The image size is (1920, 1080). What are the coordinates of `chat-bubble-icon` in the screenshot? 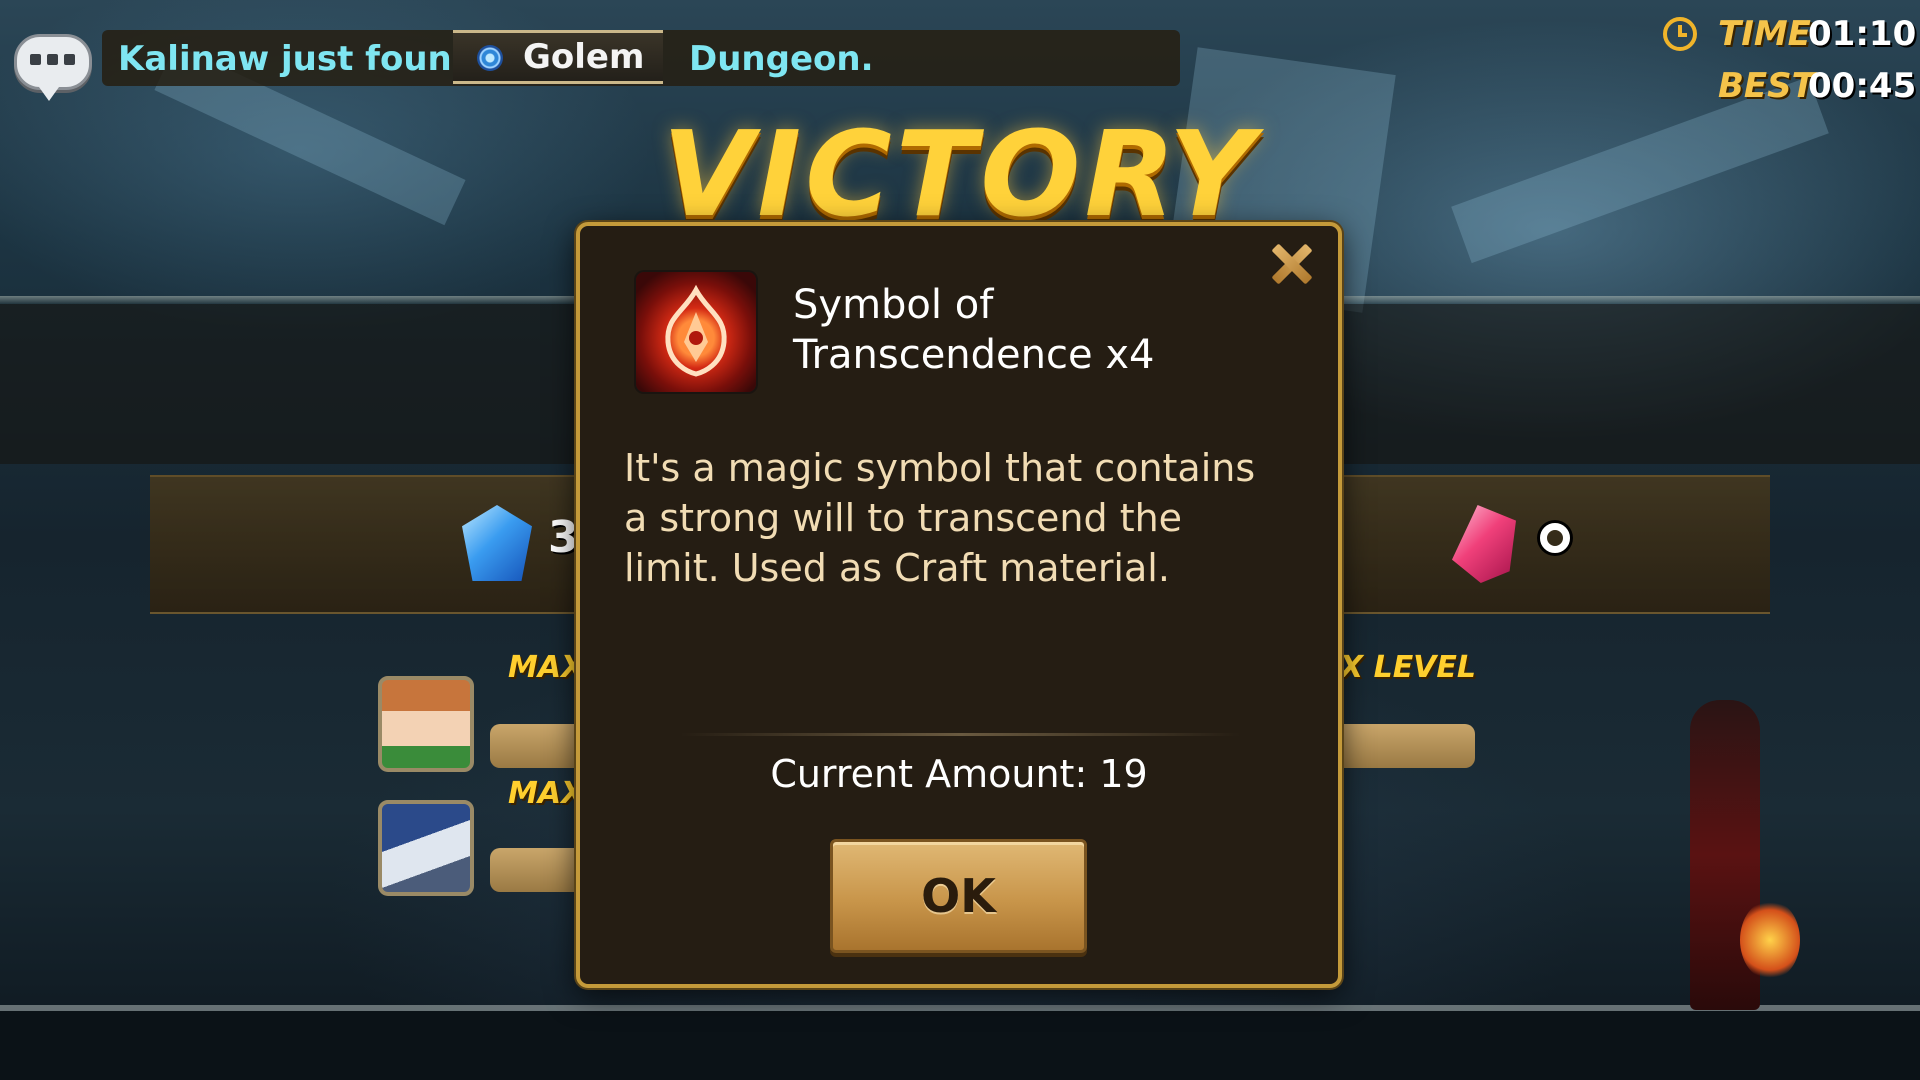 It's located at (53, 67).